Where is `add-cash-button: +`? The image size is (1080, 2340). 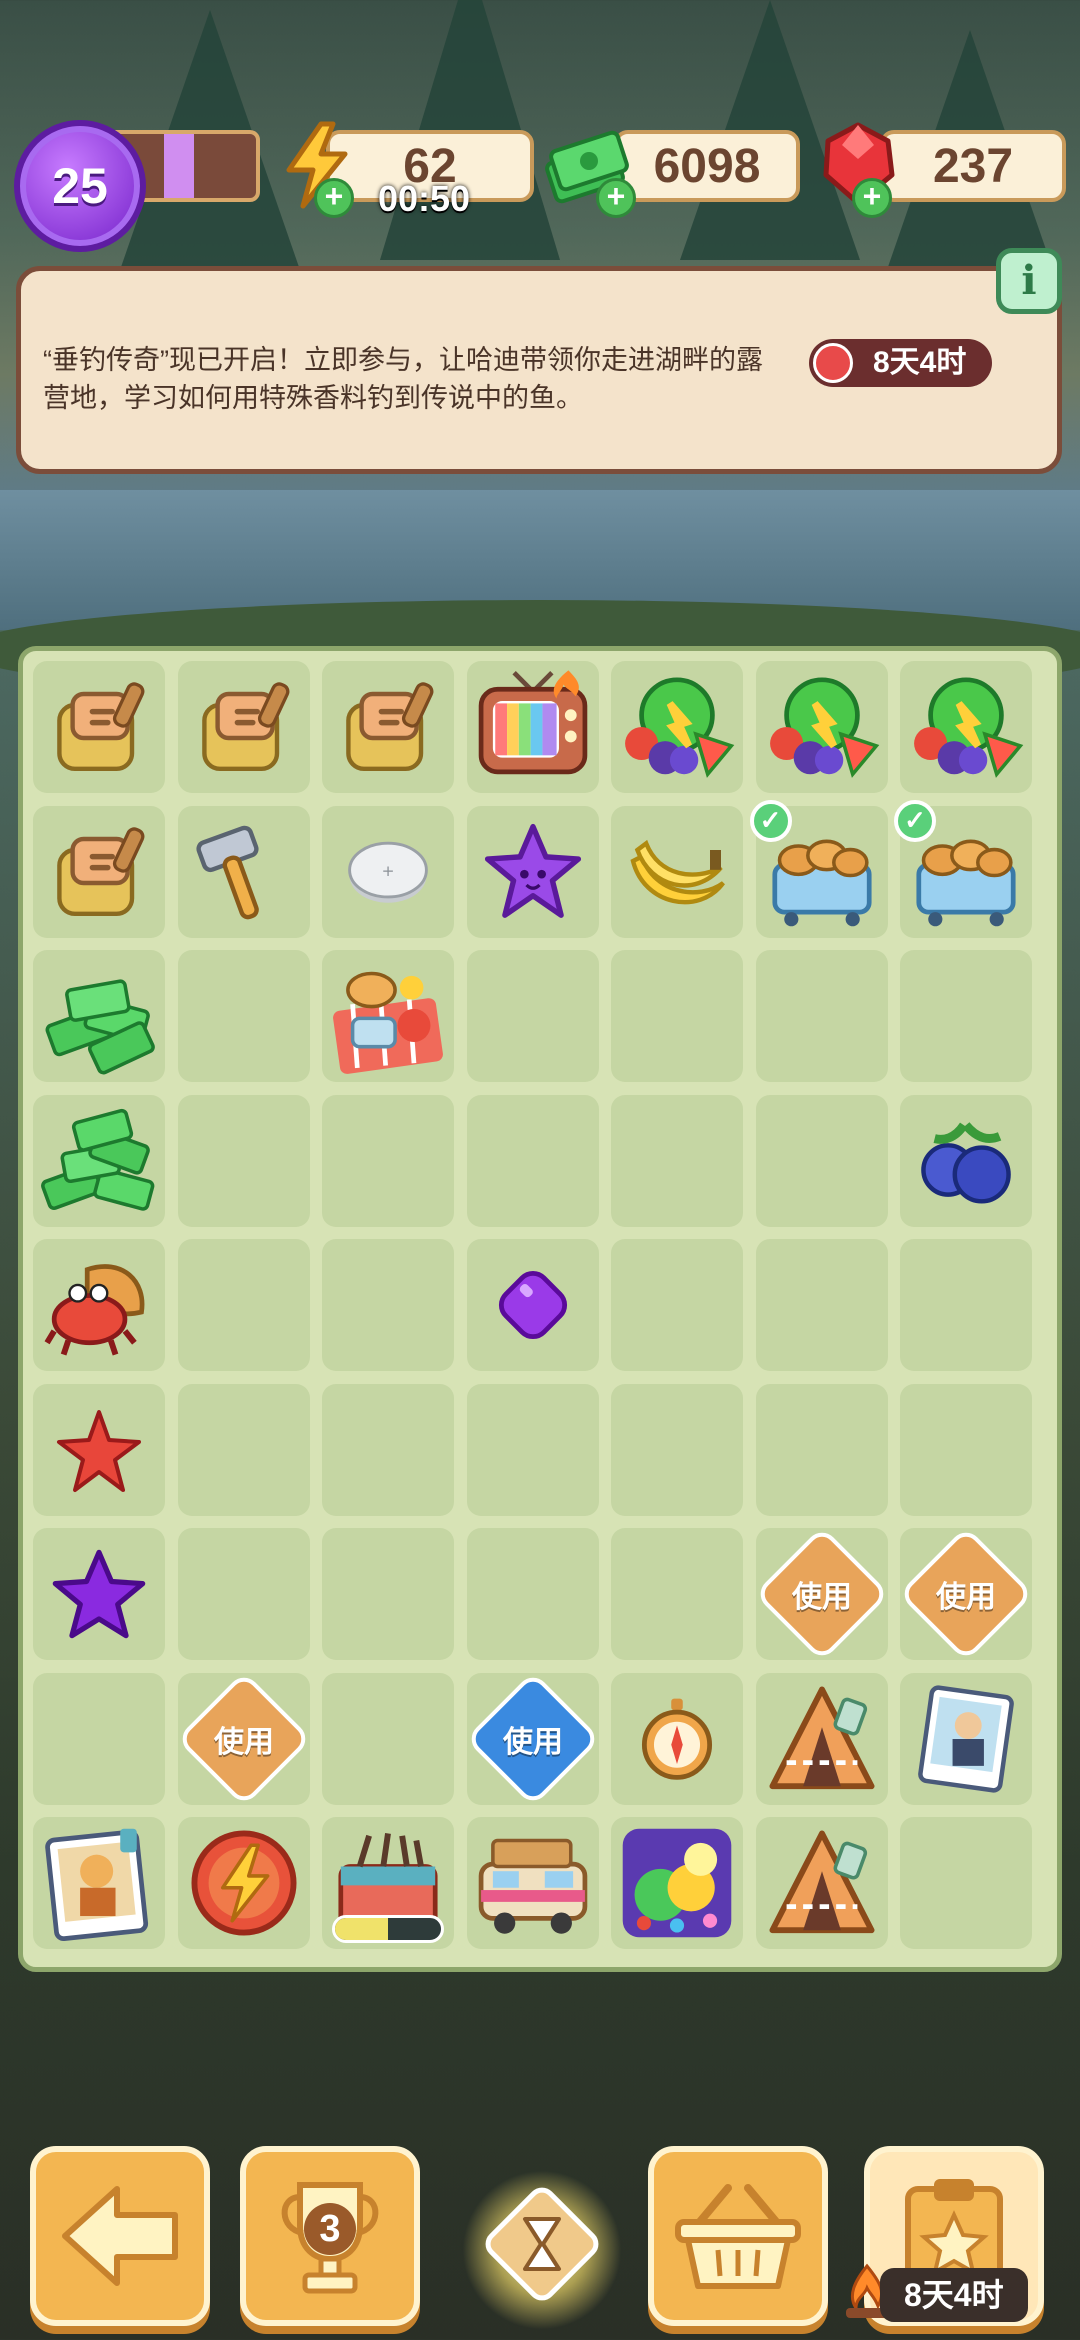
add-cash-button: + is located at coordinates (616, 198).